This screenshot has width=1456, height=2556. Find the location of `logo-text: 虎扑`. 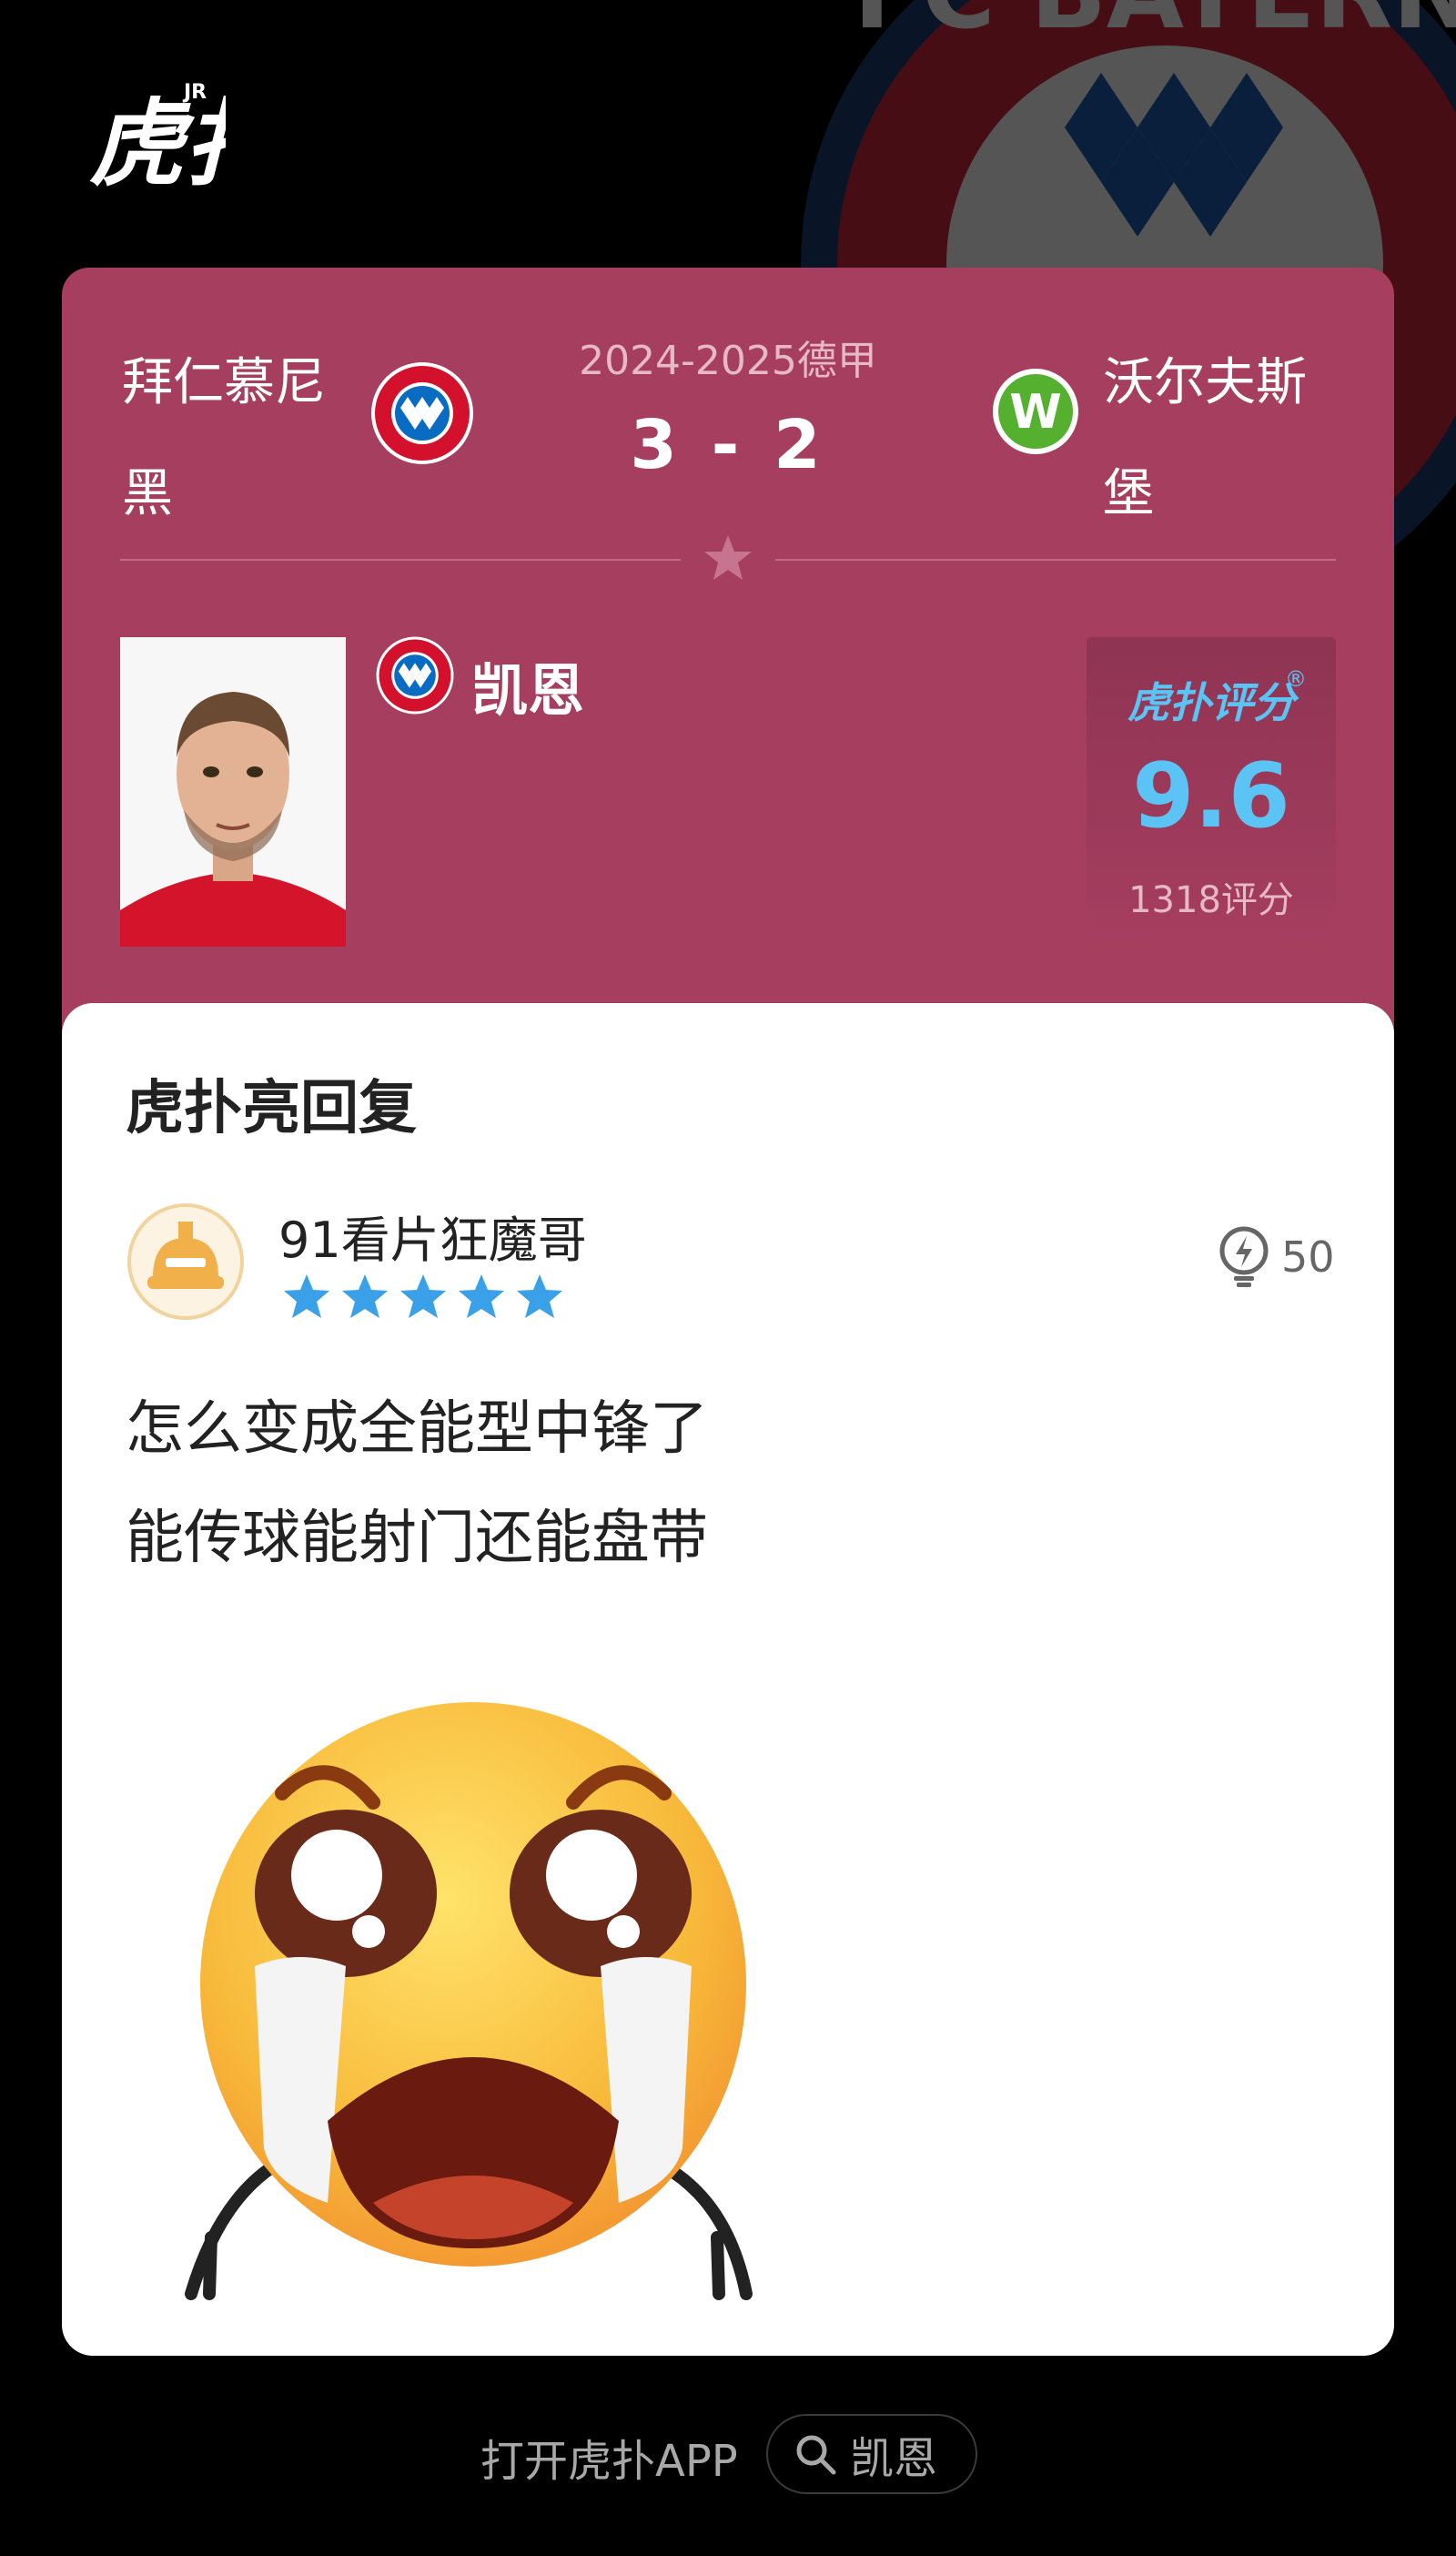

logo-text: 虎扑 is located at coordinates (158, 140).